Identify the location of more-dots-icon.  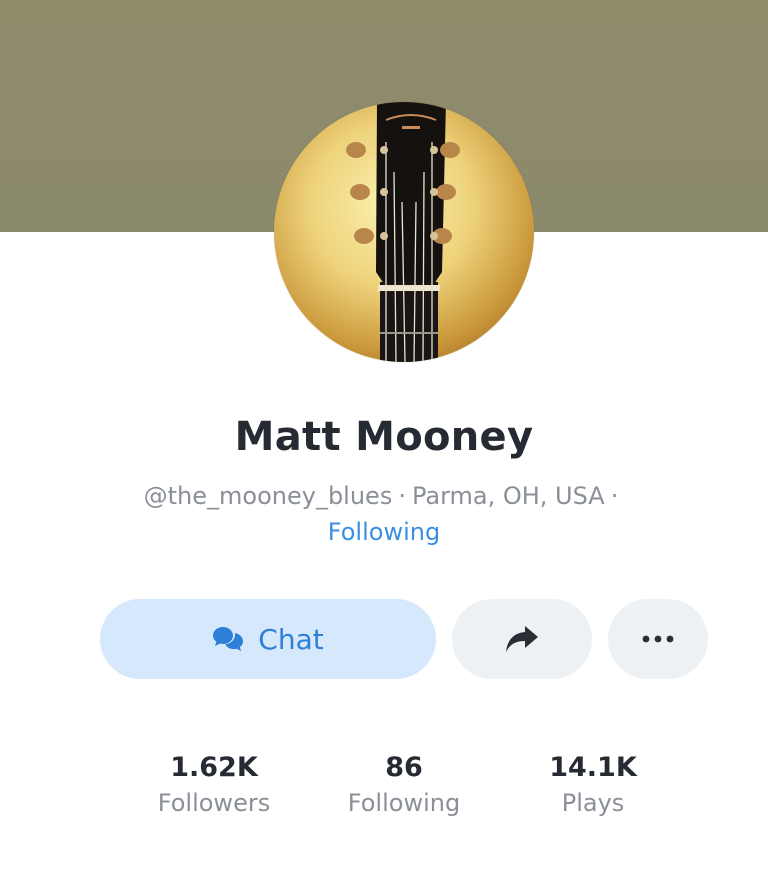
(658, 639).